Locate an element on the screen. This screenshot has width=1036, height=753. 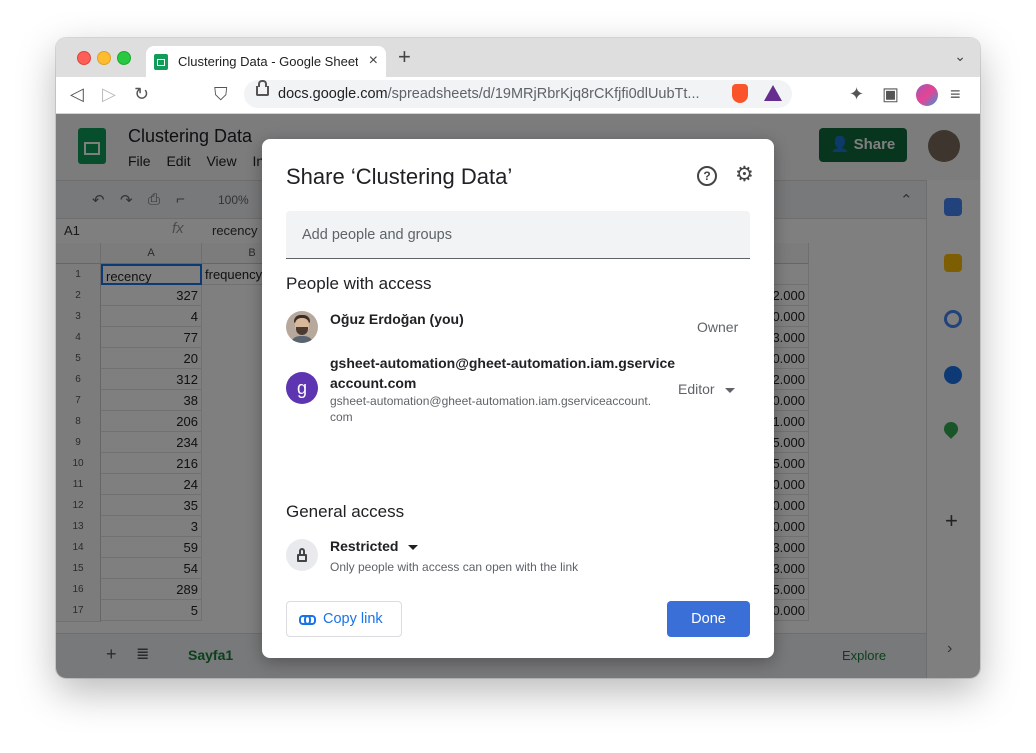
brave-shield-icon is located at coordinates (740, 93).